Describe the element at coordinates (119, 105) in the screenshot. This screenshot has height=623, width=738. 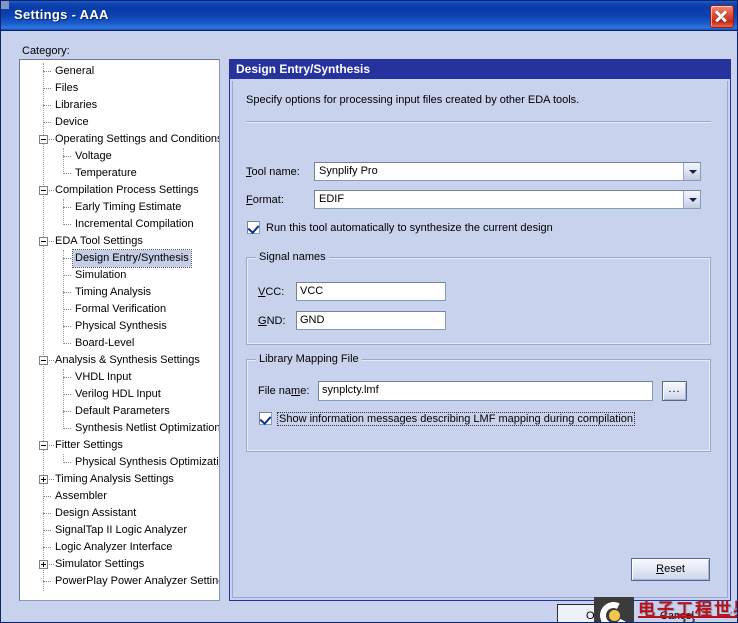
I see `tree-item: Libraries` at that location.